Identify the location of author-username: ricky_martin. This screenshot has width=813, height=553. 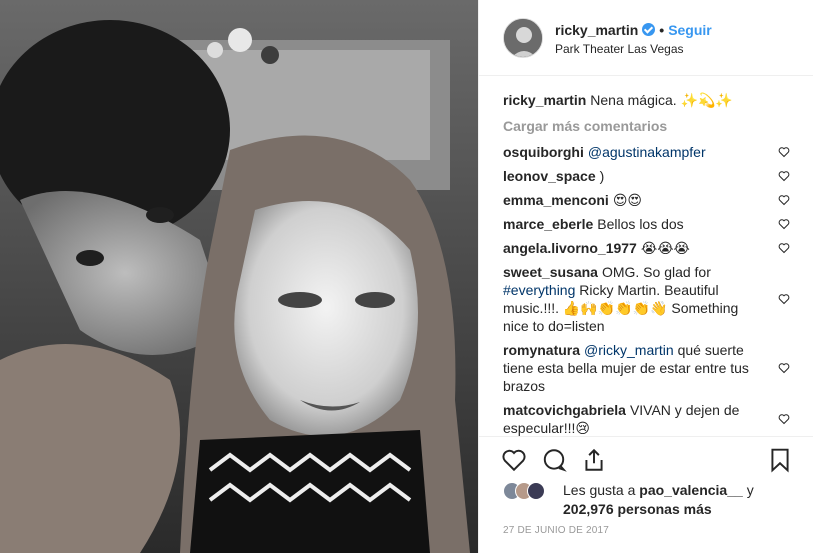
(596, 30).